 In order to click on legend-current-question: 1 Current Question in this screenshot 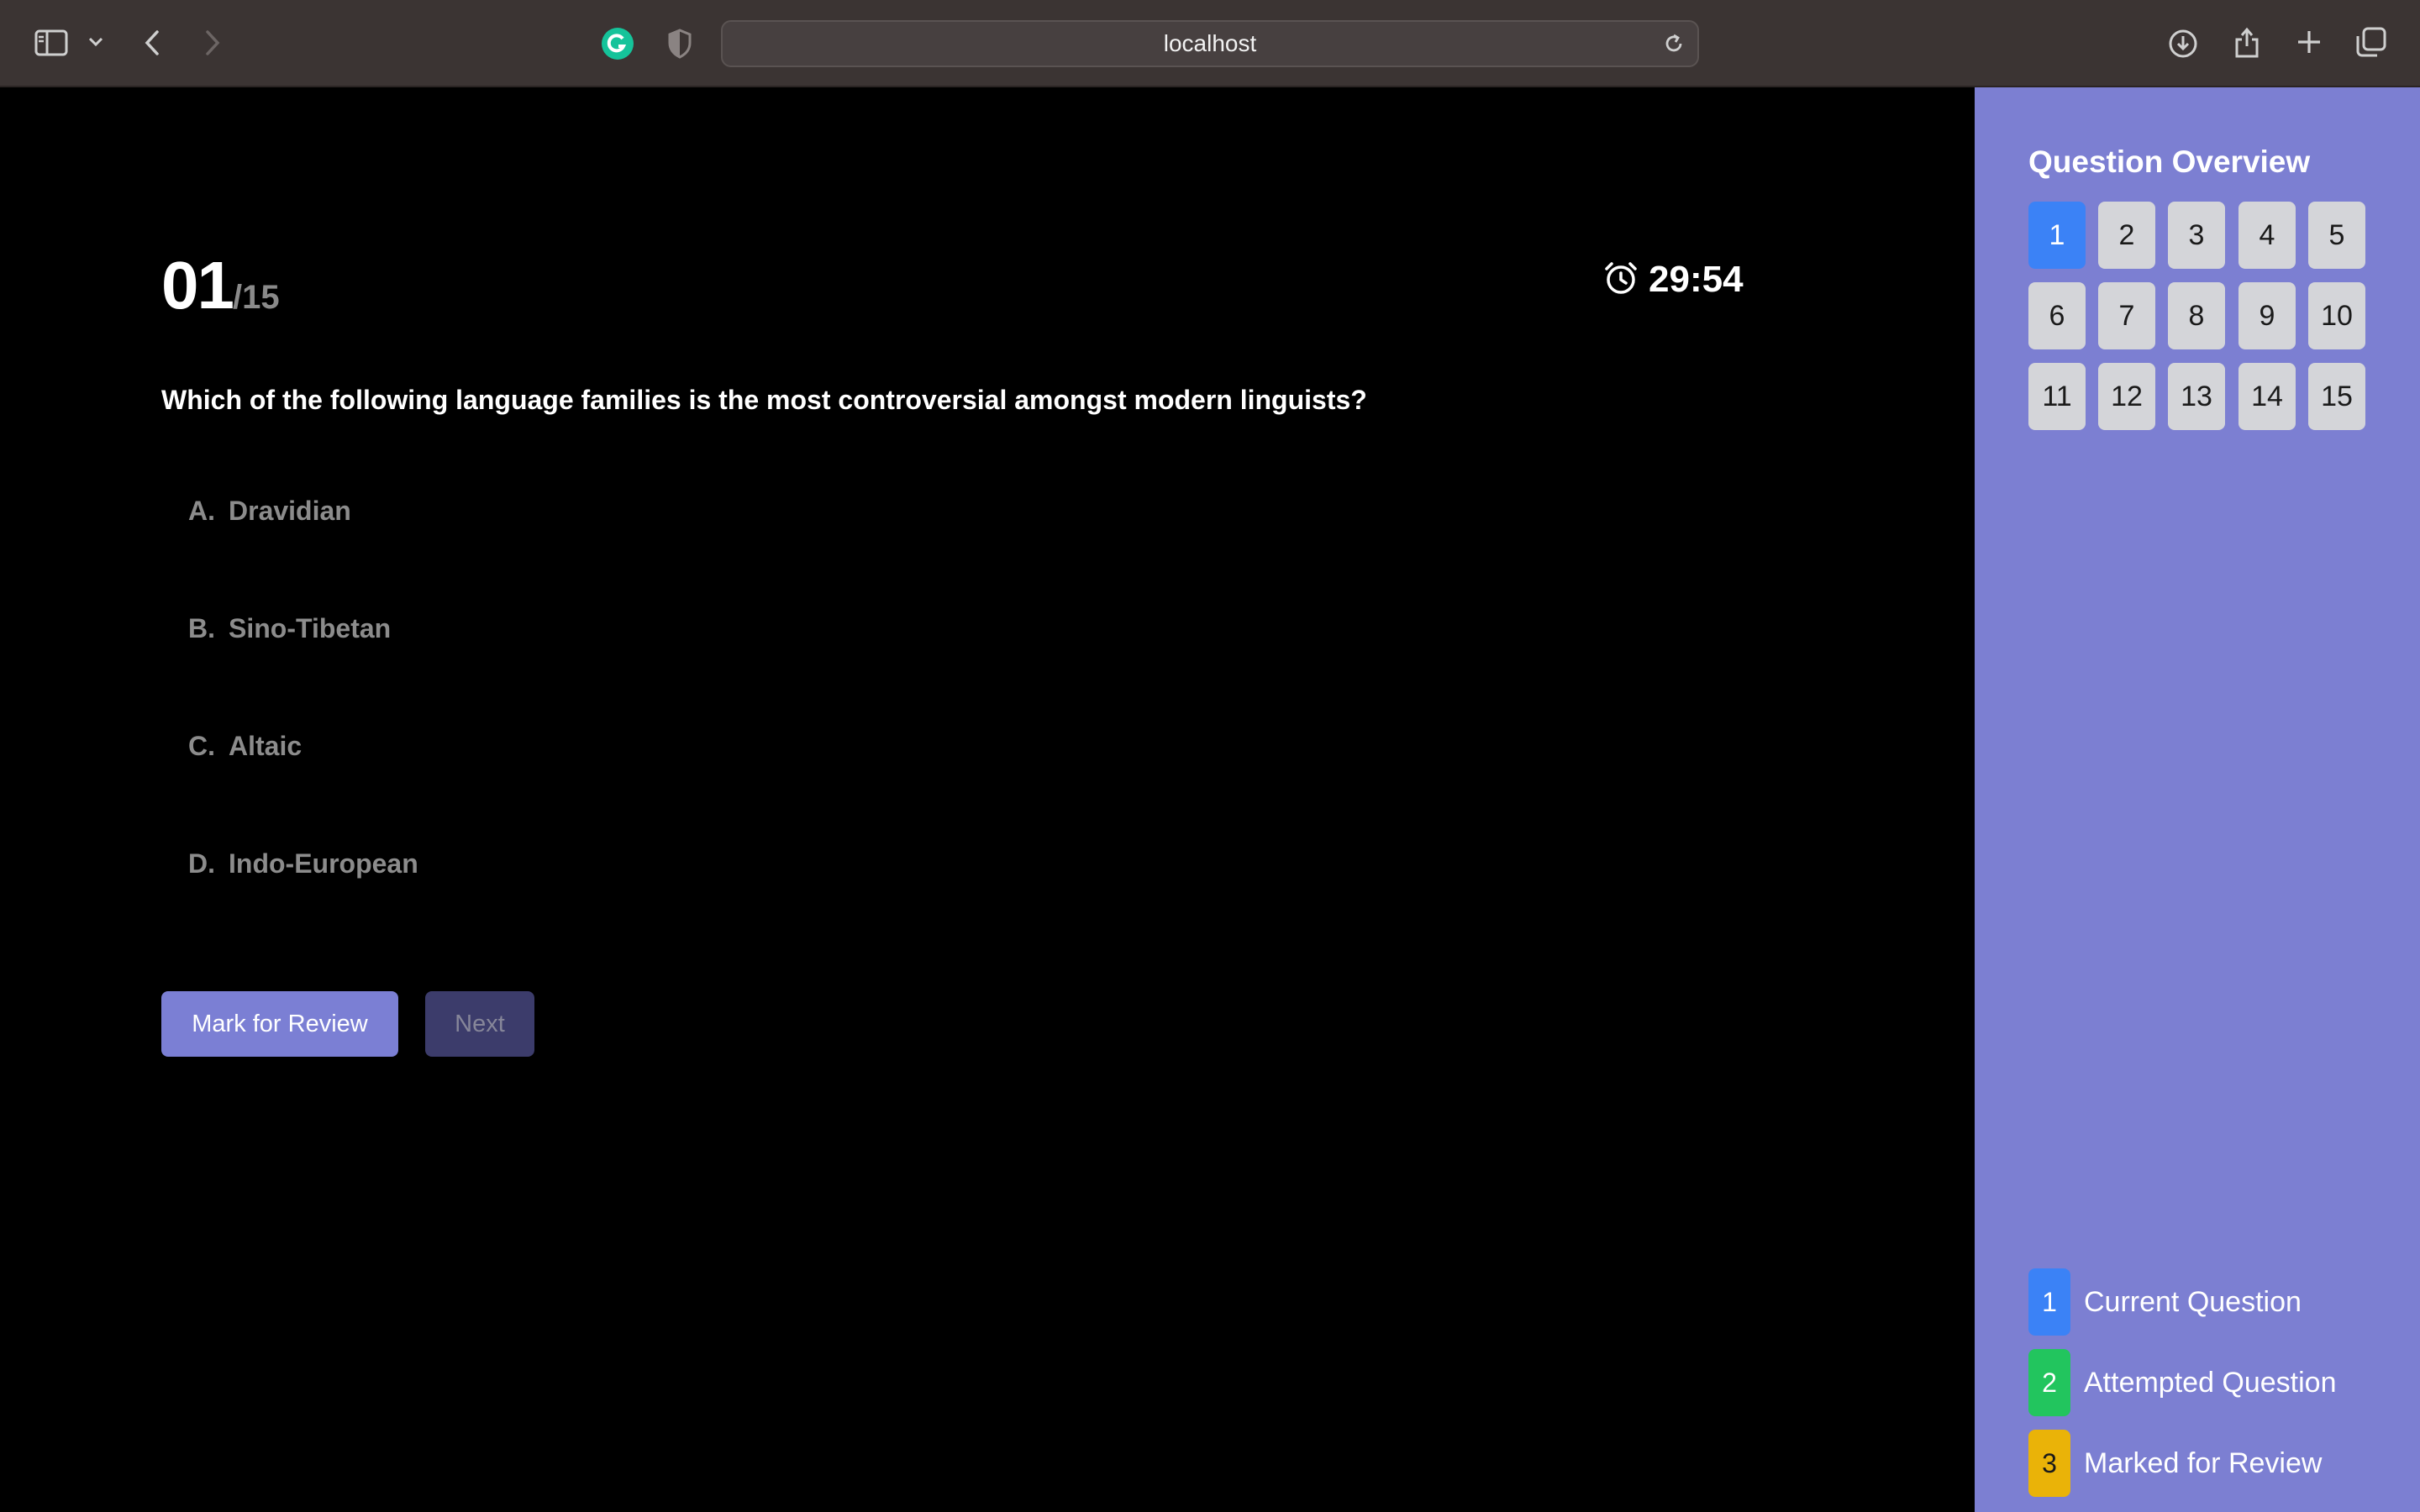, I will do `click(2165, 1302)`.